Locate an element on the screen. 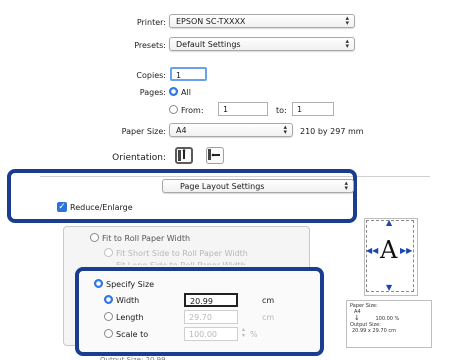 The width and height of the screenshot is (465, 360). fit-short-label: Fit Short Side to Roll Paper Width is located at coordinates (182, 253).